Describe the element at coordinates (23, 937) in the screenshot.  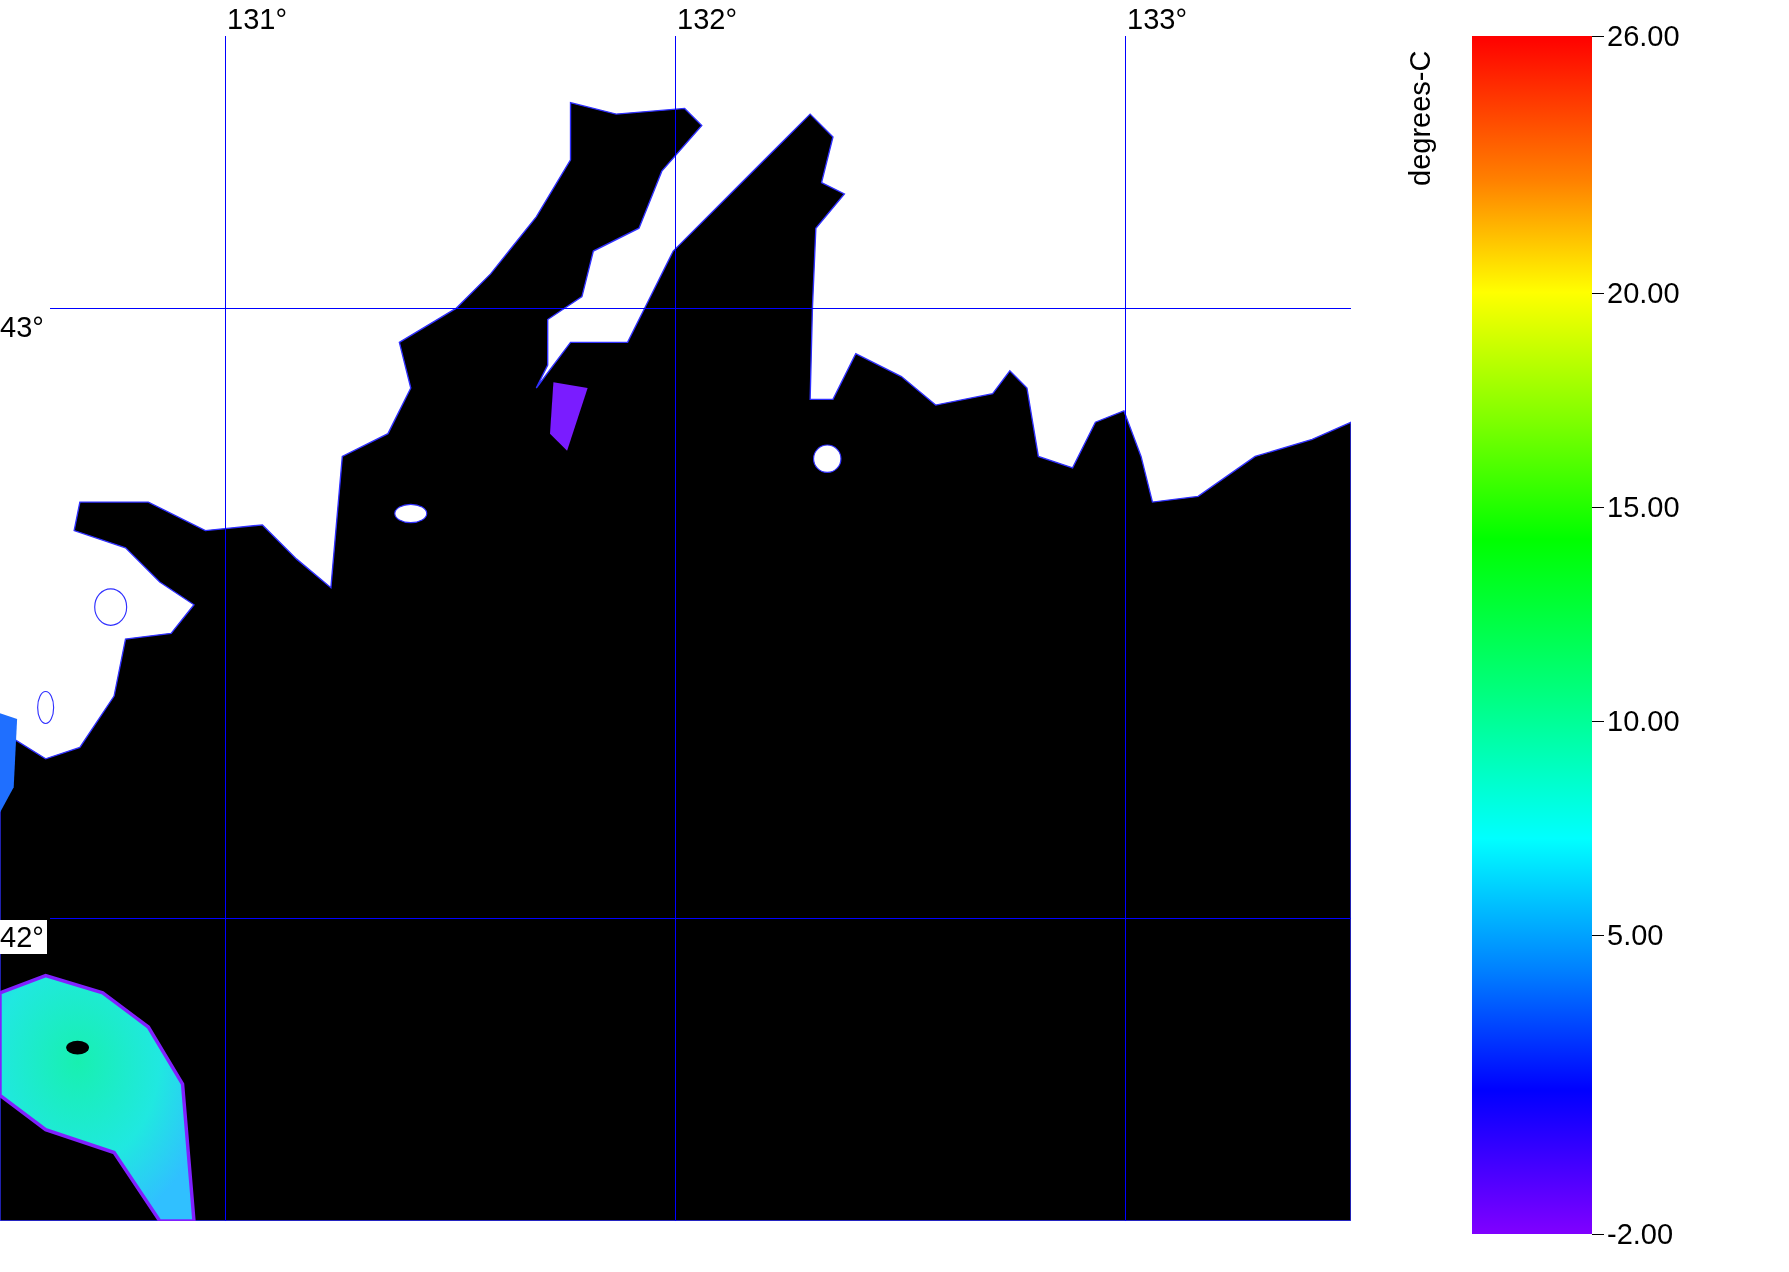
I see `latitude-label: 42°` at that location.